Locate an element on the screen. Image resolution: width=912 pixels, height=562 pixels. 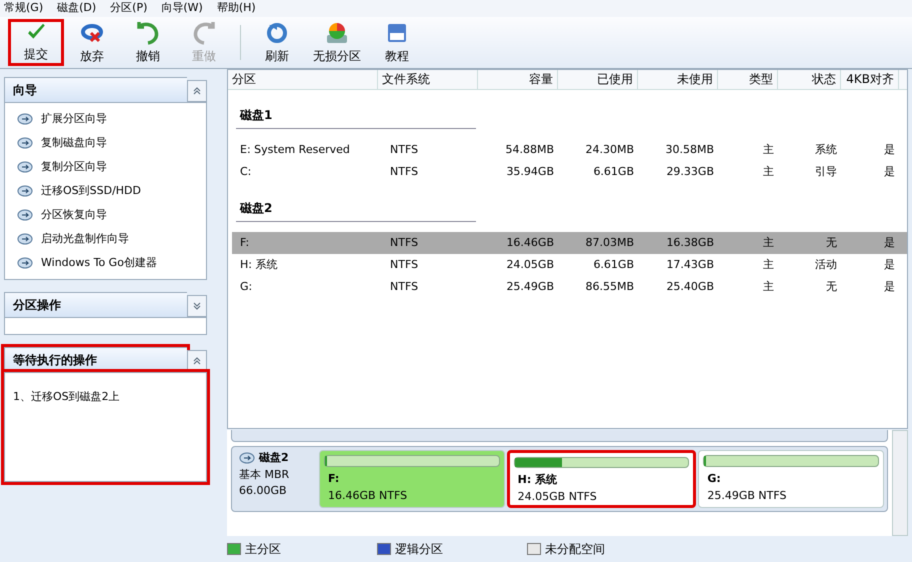
partition-detail: 16.46GB NTFS is located at coordinates (367, 496).